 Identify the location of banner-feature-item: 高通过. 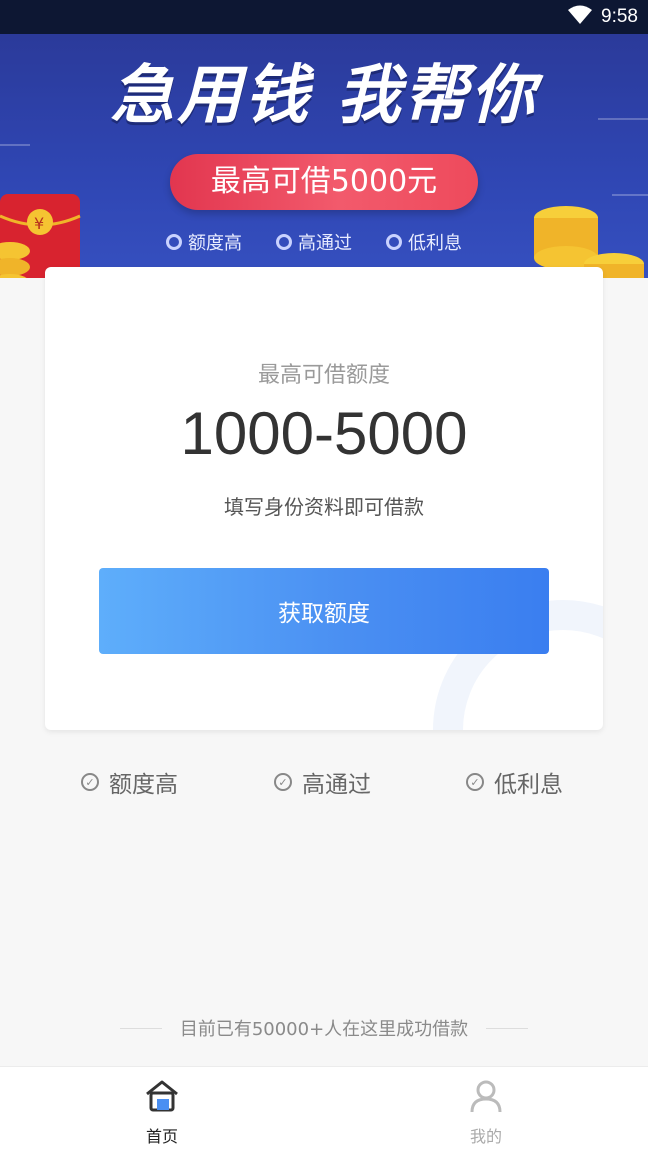
(314, 242).